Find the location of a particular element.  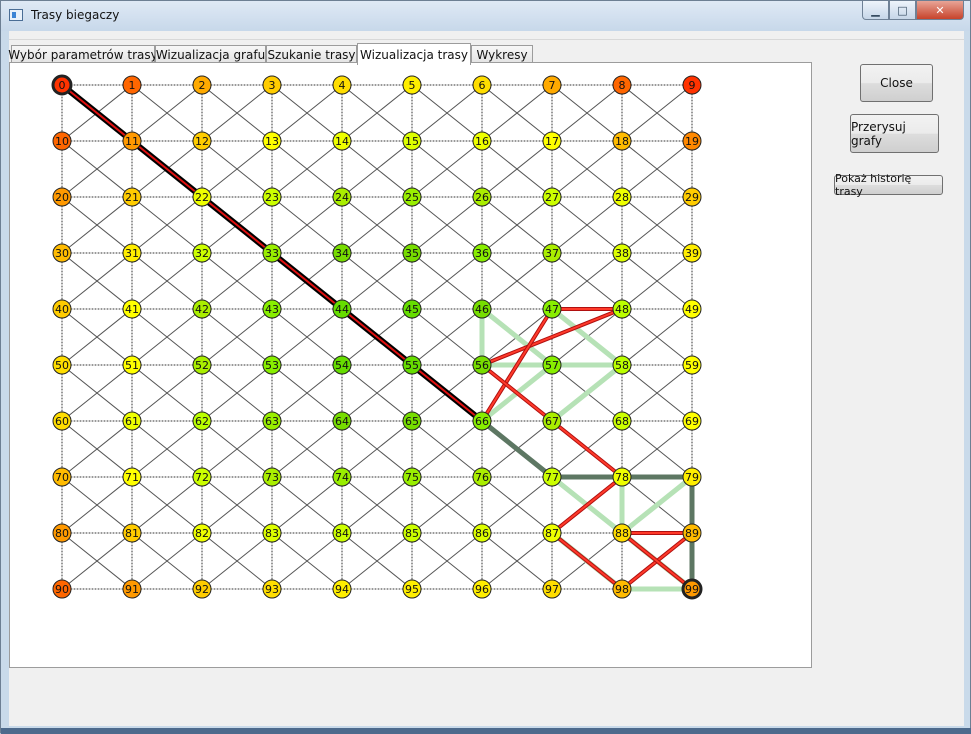

graph-node-99: 99 is located at coordinates (692, 589).